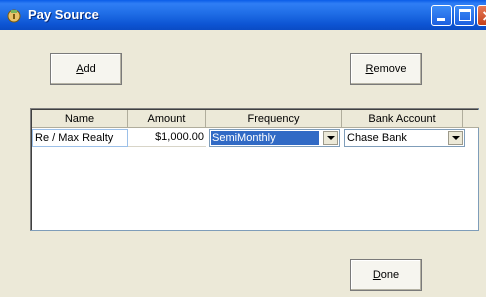  What do you see at coordinates (274, 119) in the screenshot?
I see `column-header-frequency: Frequency` at bounding box center [274, 119].